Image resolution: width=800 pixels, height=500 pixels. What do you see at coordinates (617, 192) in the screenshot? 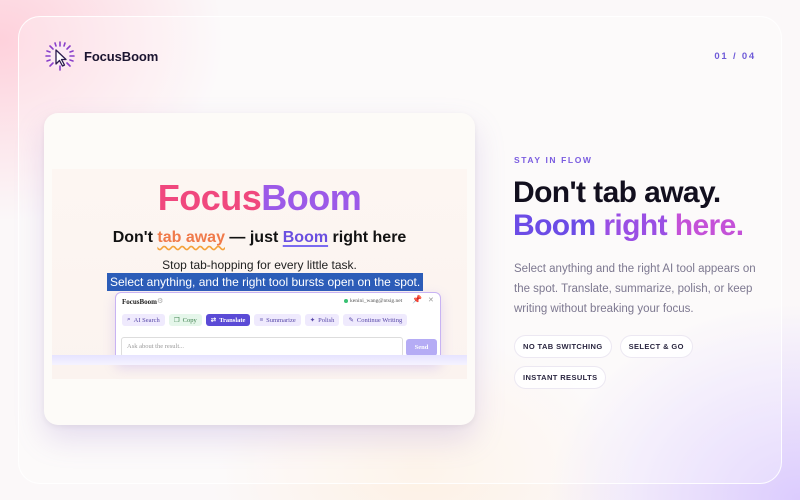
I see `headline-line1: Don't tab away.` at bounding box center [617, 192].